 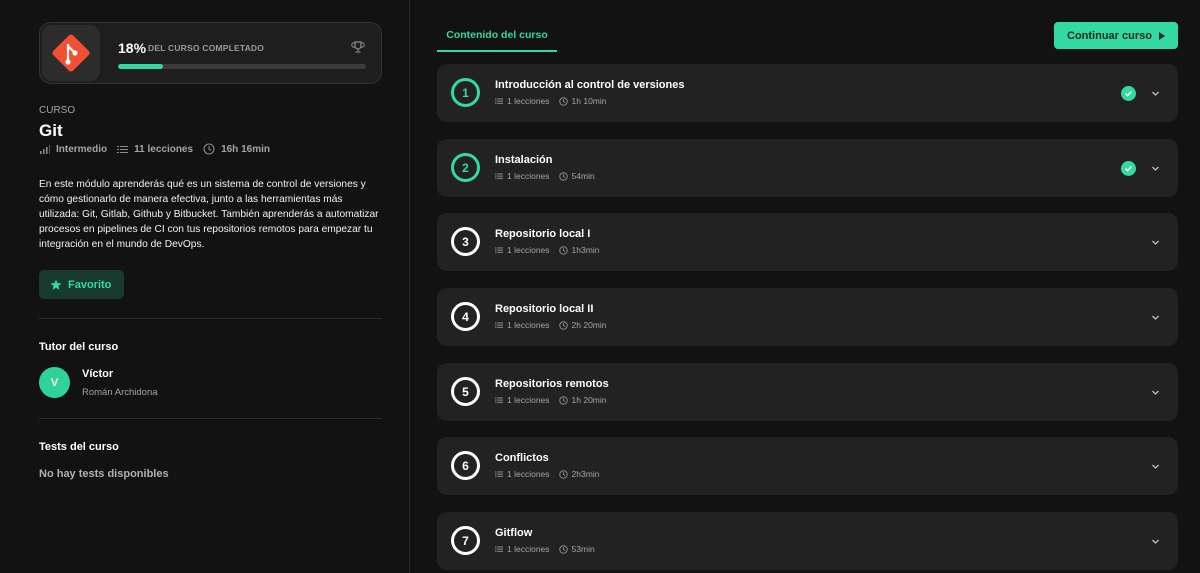 What do you see at coordinates (807, 168) in the screenshot?
I see `module-card: 2 Instalación 1 lecciones 54min` at bounding box center [807, 168].